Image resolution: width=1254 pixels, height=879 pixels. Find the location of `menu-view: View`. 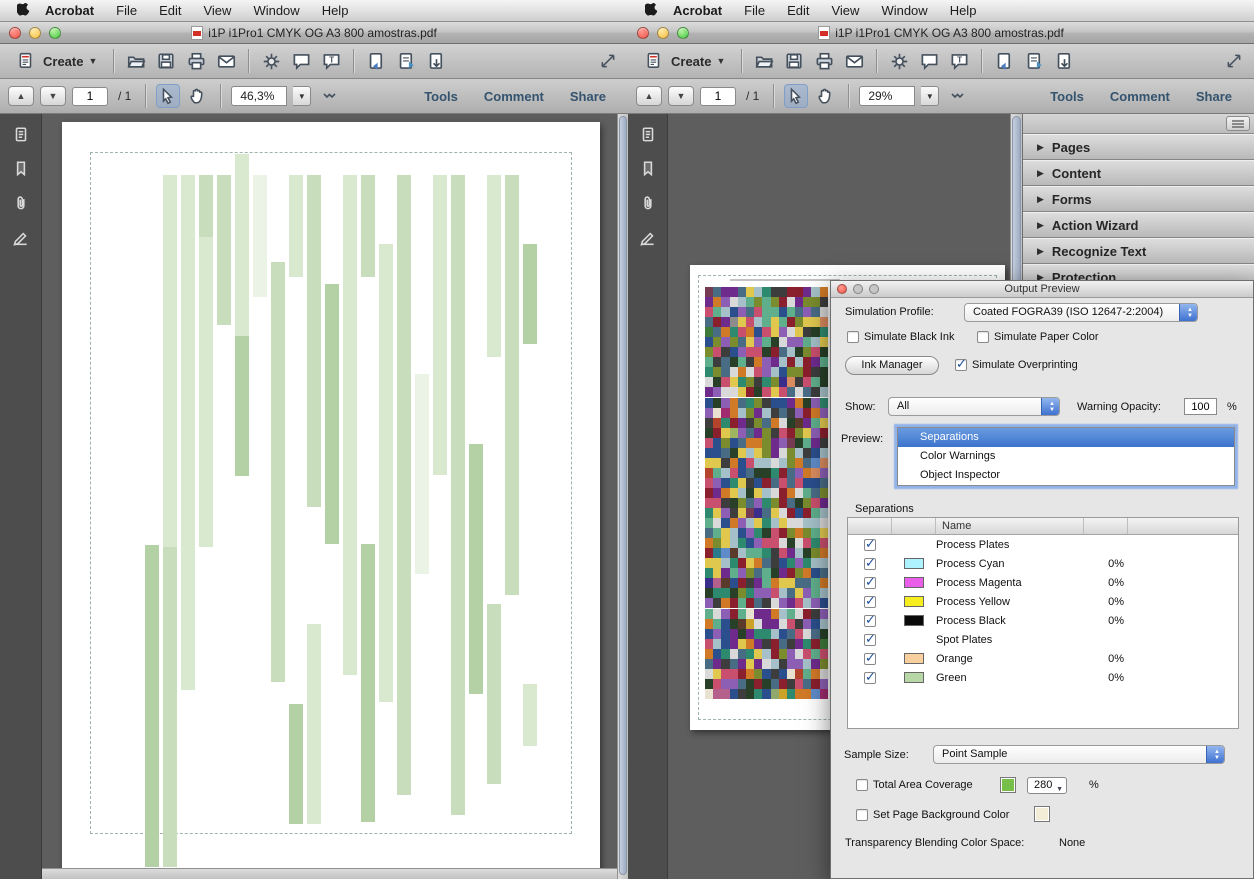

menu-view: View is located at coordinates (217, 10).